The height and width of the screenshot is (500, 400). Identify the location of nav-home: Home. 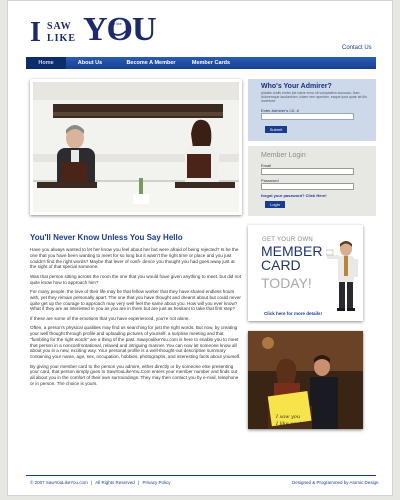
(46, 63).